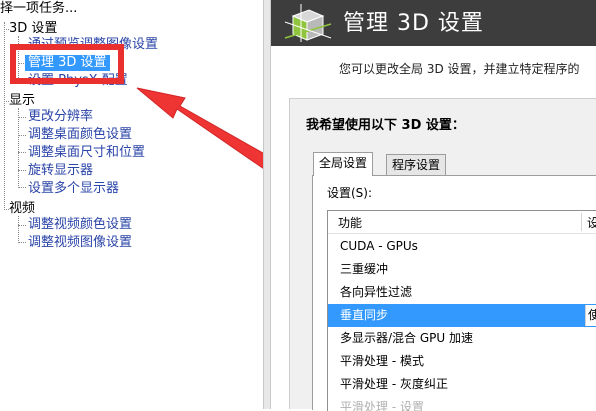  Describe the element at coordinates (379, 246) in the screenshot. I see `feature-name: CUDA - GPUs` at that location.